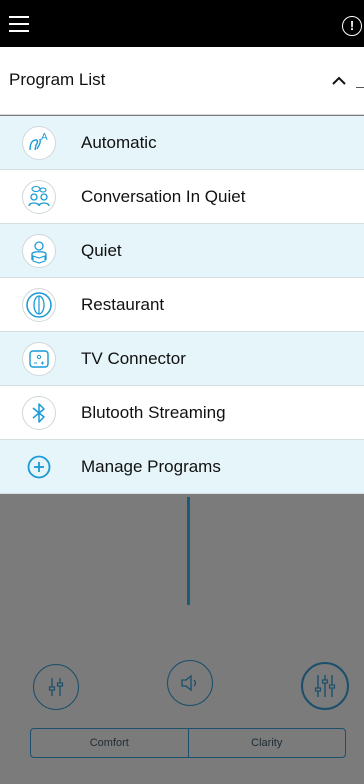 The width and height of the screenshot is (364, 784). I want to click on conversation-icon, so click(39, 197).